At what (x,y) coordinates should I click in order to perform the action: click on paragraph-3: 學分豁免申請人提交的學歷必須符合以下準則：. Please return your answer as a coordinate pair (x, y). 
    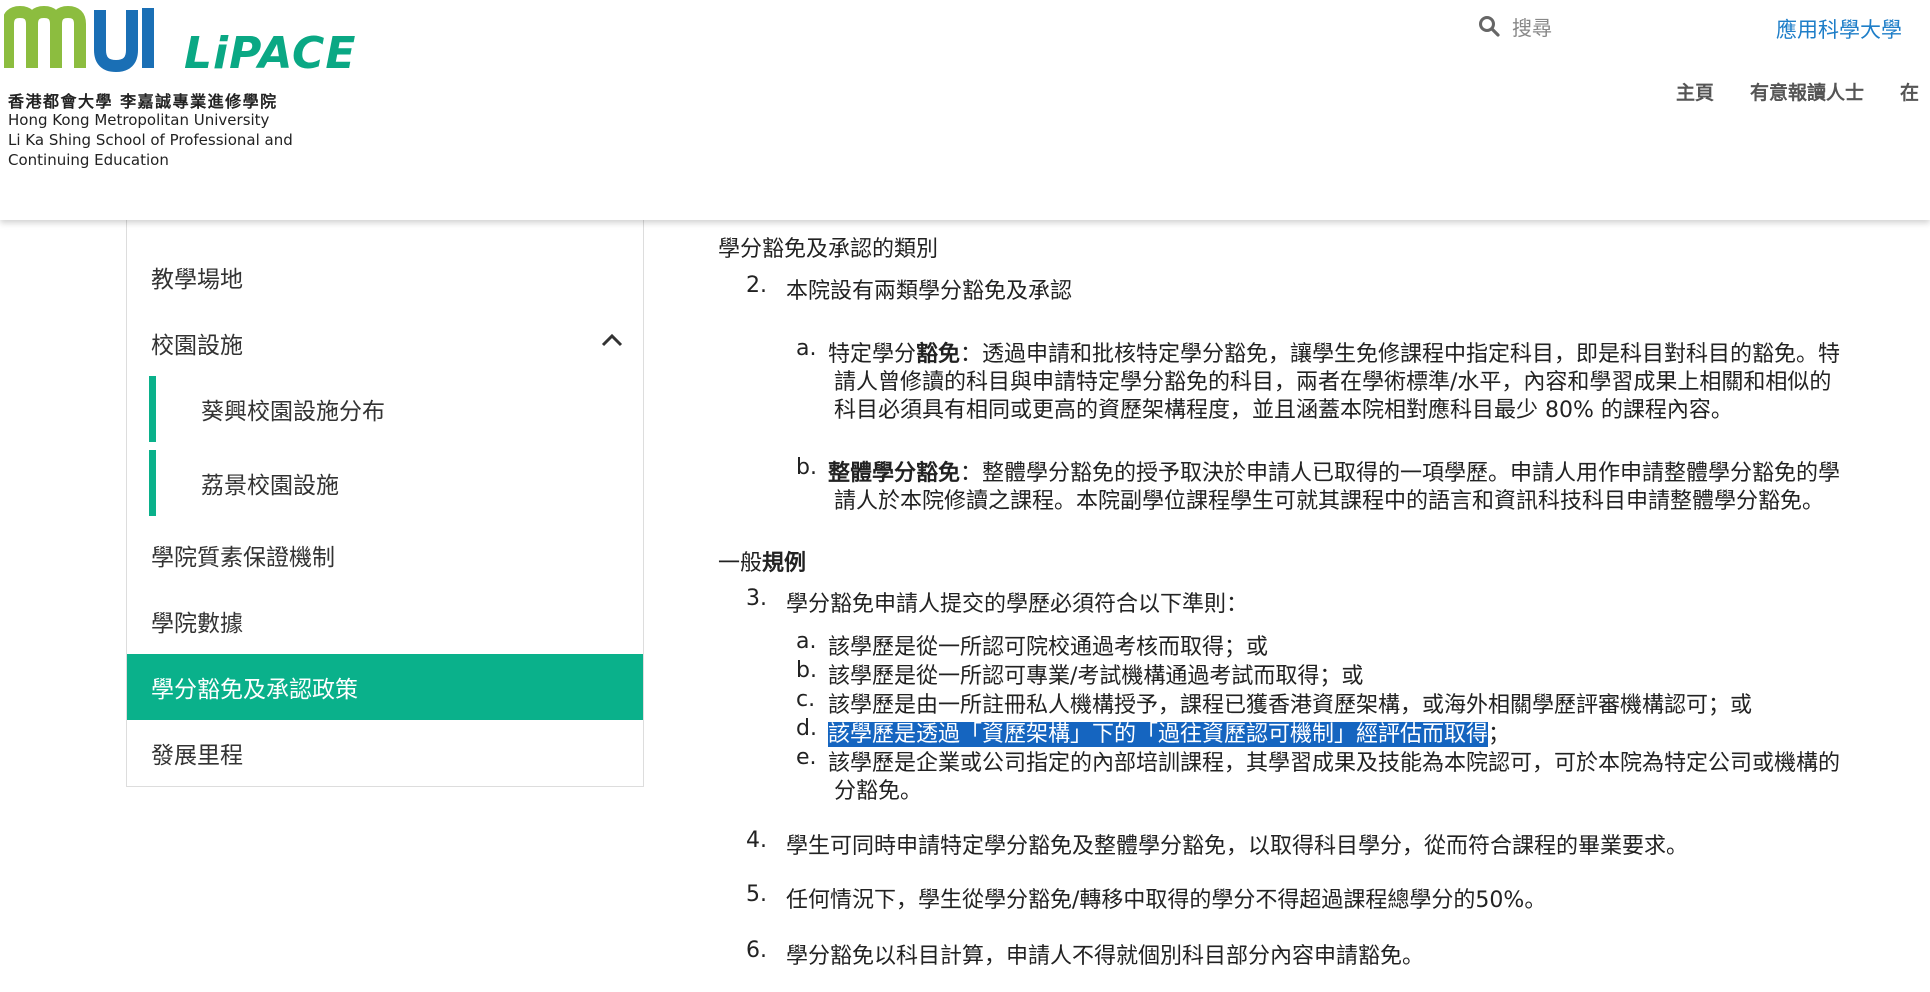
    Looking at the image, I should click on (1017, 604).